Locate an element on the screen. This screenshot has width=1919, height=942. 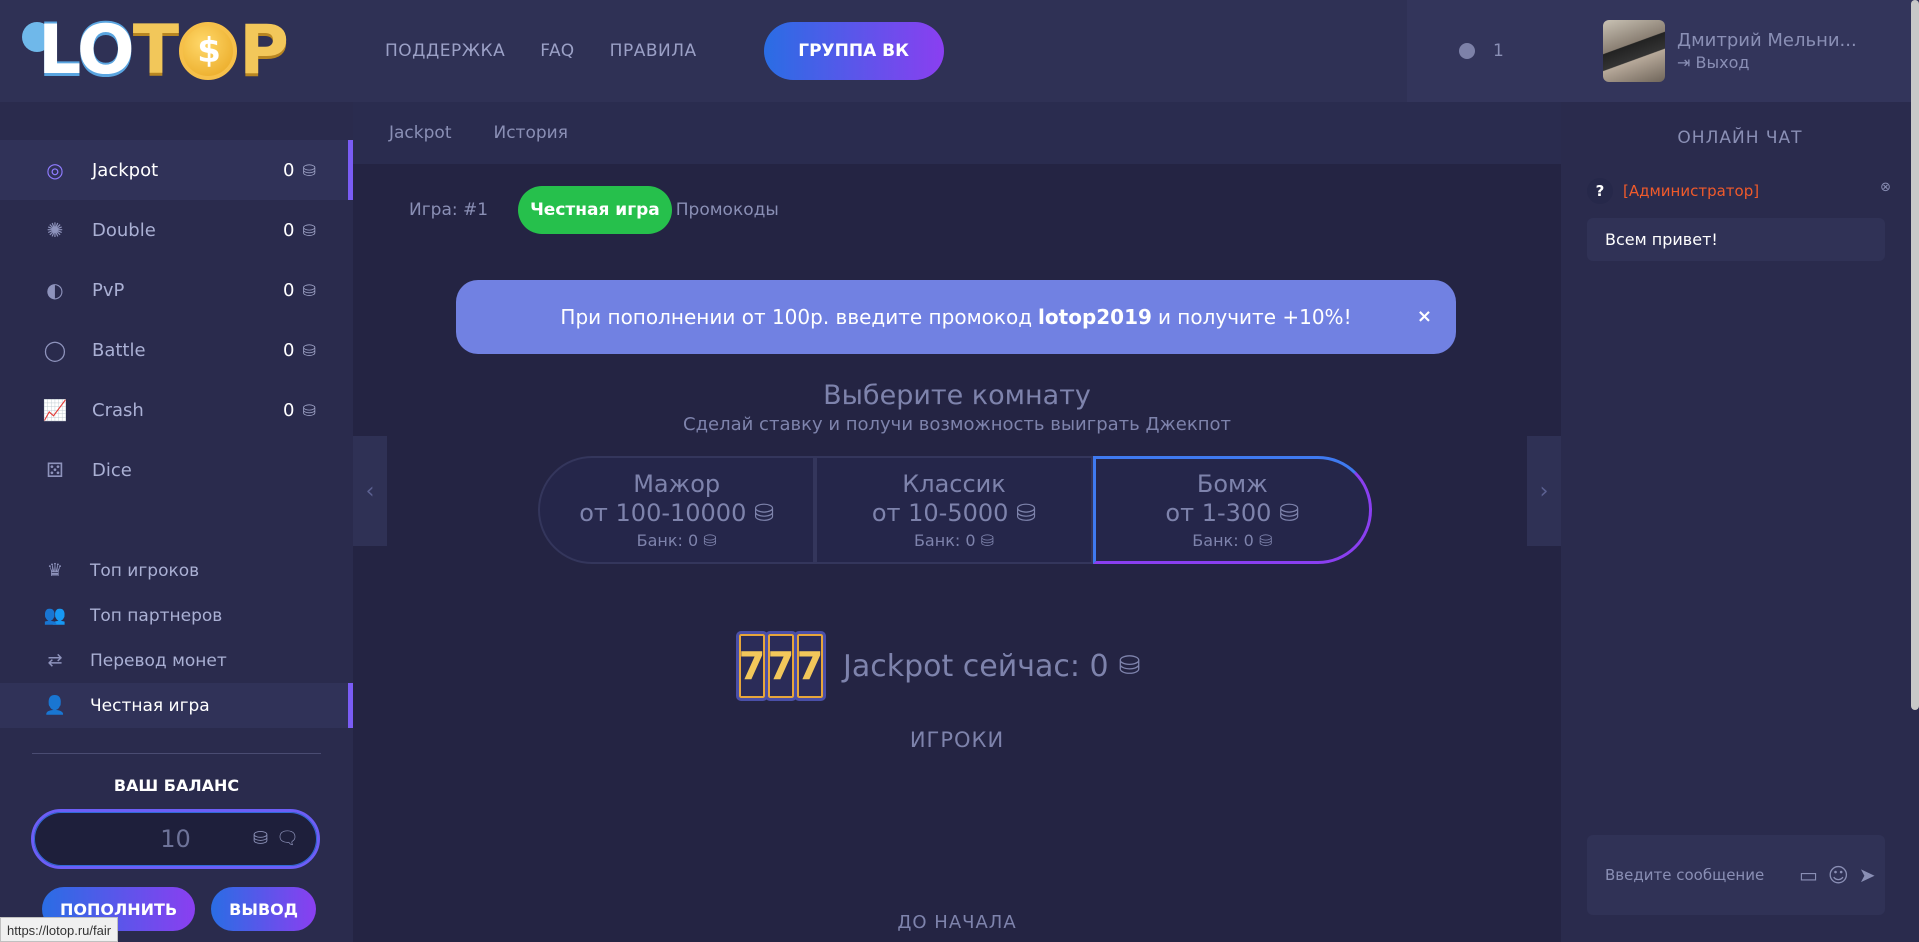
dice-icon: ⚄ is located at coordinates (55, 470).